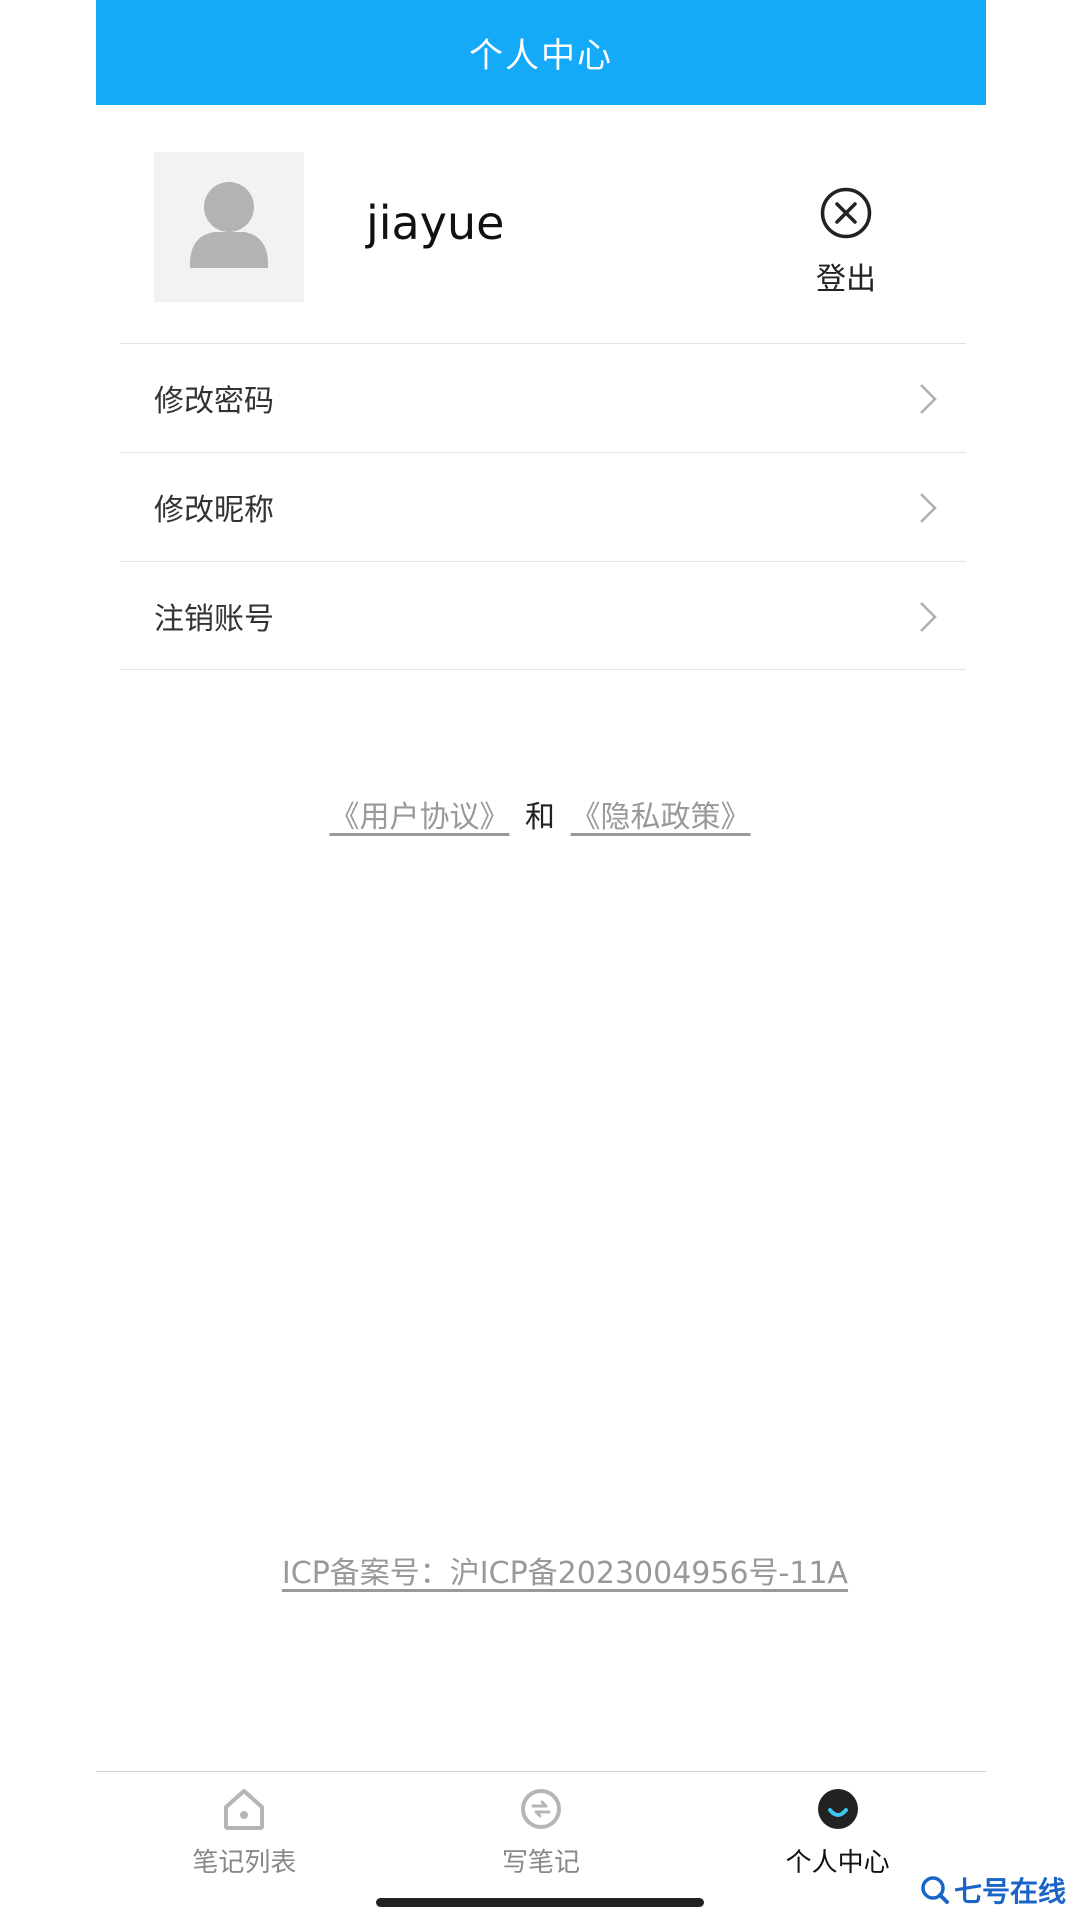  Describe the element at coordinates (541, 1863) in the screenshot. I see `tab-label: 写笔记` at that location.